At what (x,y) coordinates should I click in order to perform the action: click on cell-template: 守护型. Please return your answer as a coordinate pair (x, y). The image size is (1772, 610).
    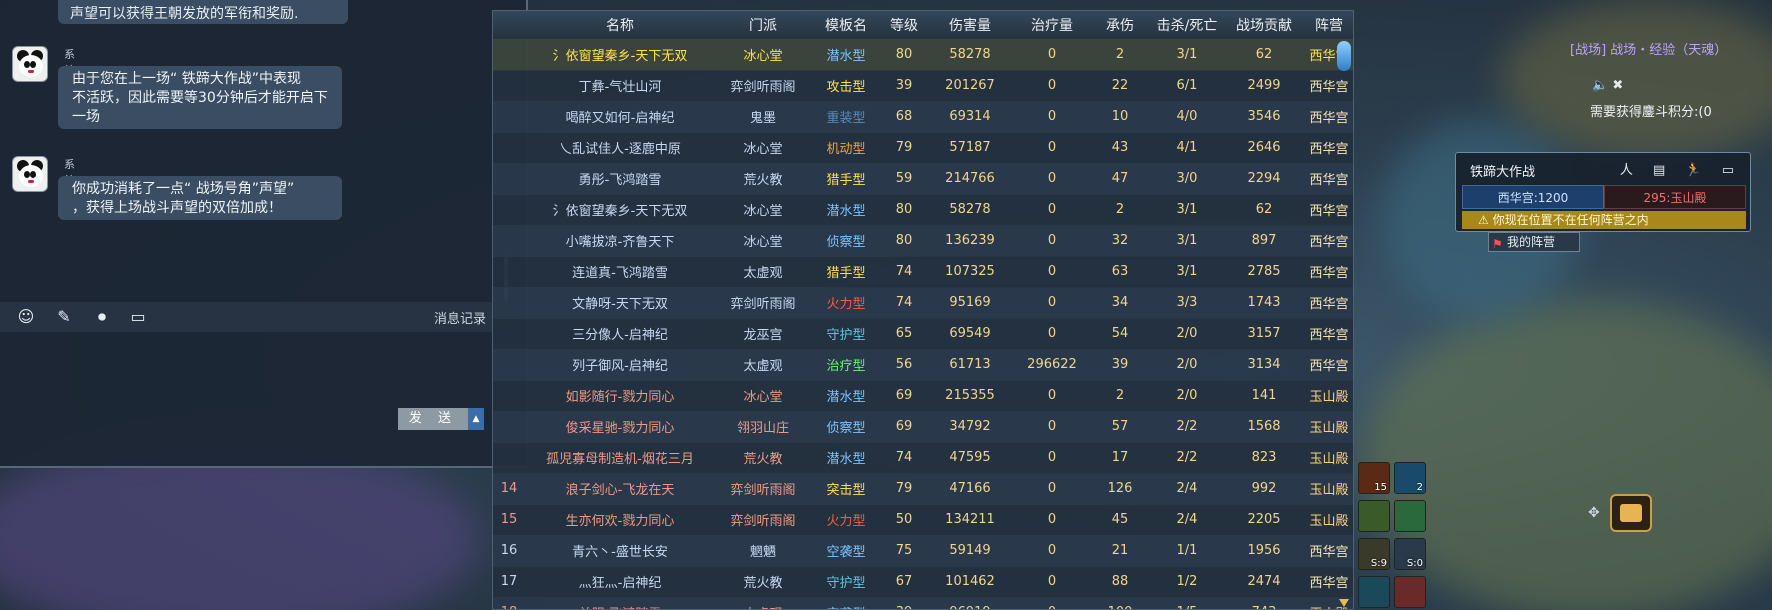
    Looking at the image, I should click on (846, 334).